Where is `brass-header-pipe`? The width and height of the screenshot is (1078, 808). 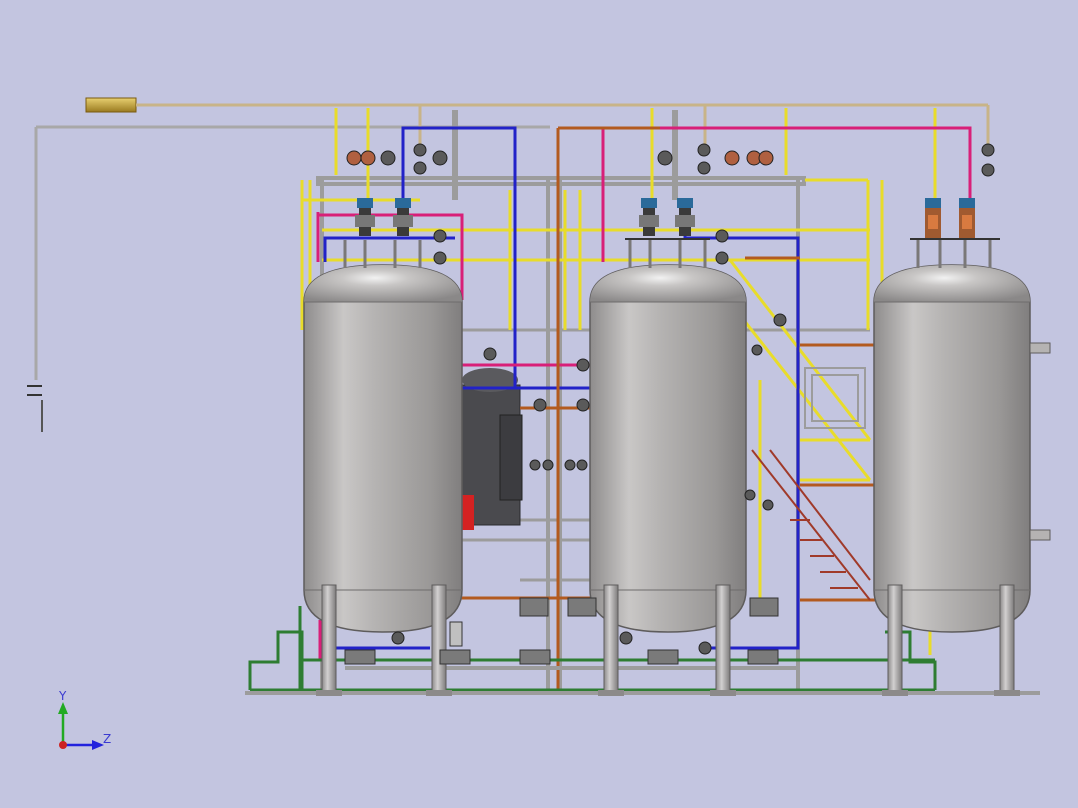
brass-header-pipe is located at coordinates (537, 123).